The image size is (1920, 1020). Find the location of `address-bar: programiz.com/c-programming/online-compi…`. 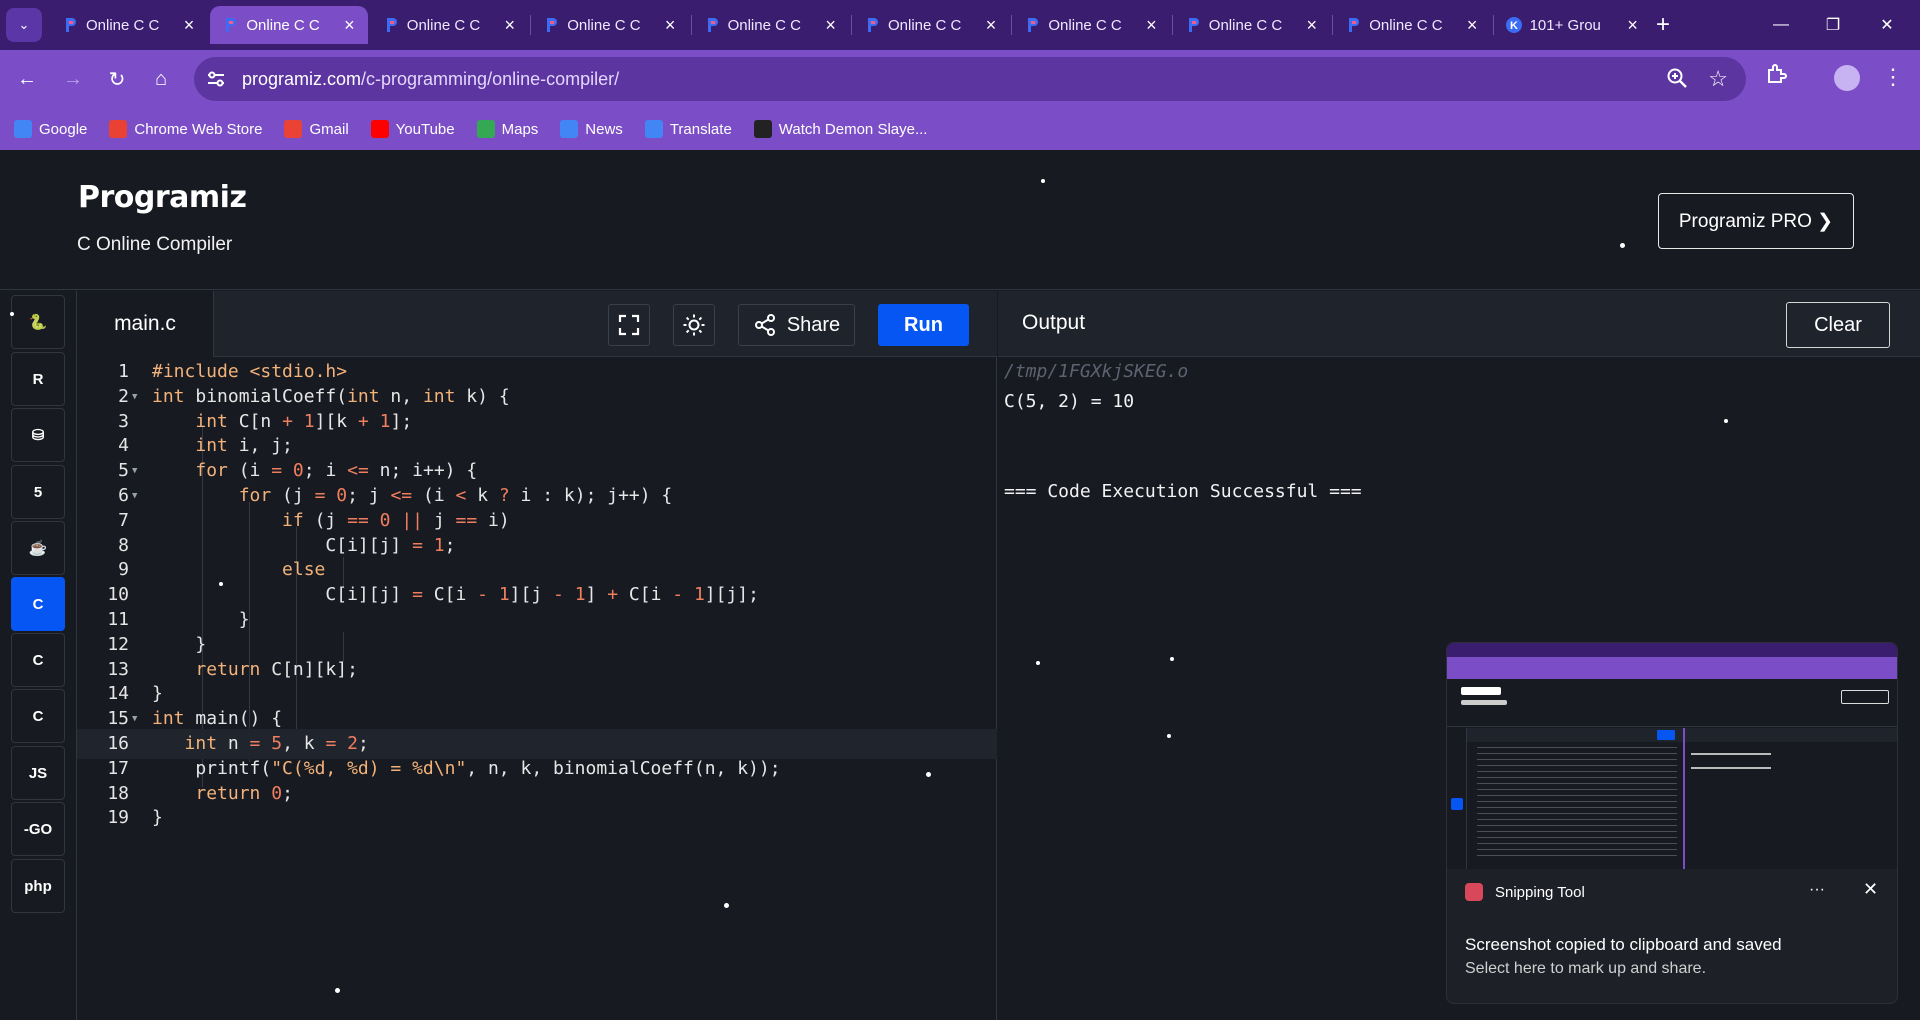

address-bar: programiz.com/c-programming/online-compi… is located at coordinates (970, 79).